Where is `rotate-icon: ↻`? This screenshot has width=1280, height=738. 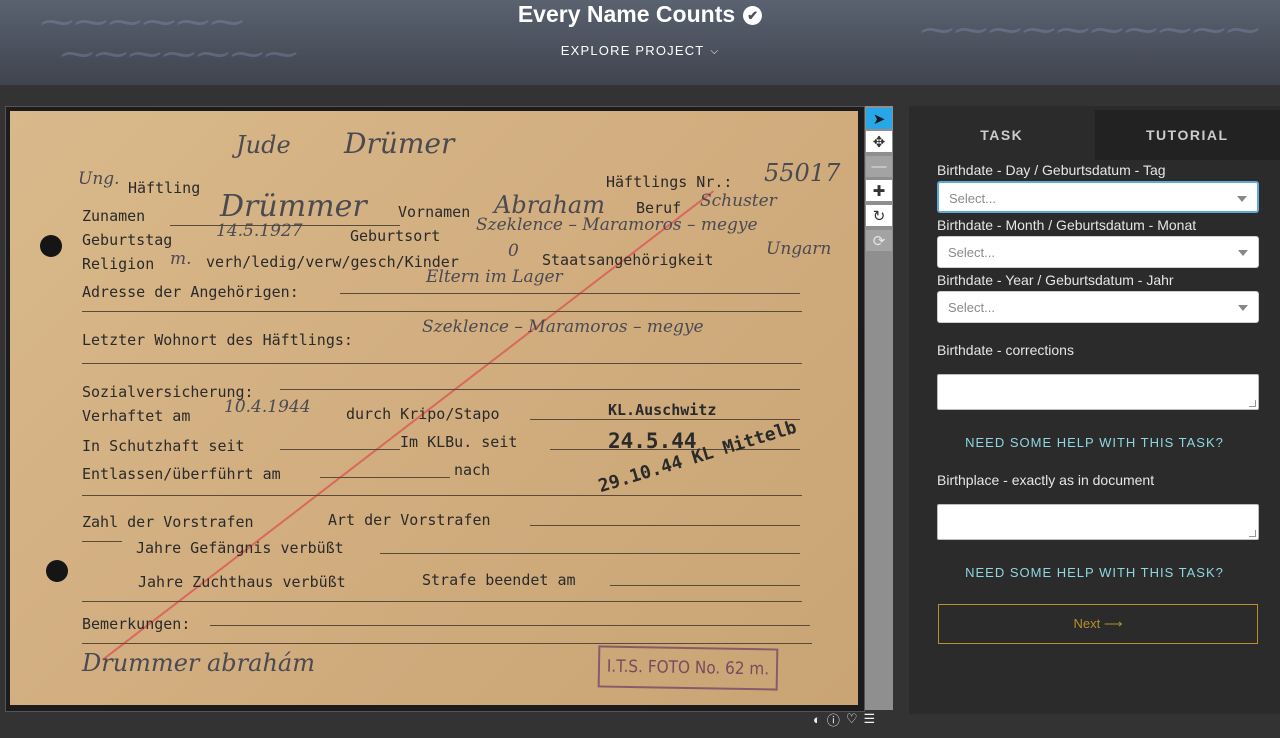 rotate-icon: ↻ is located at coordinates (879, 215).